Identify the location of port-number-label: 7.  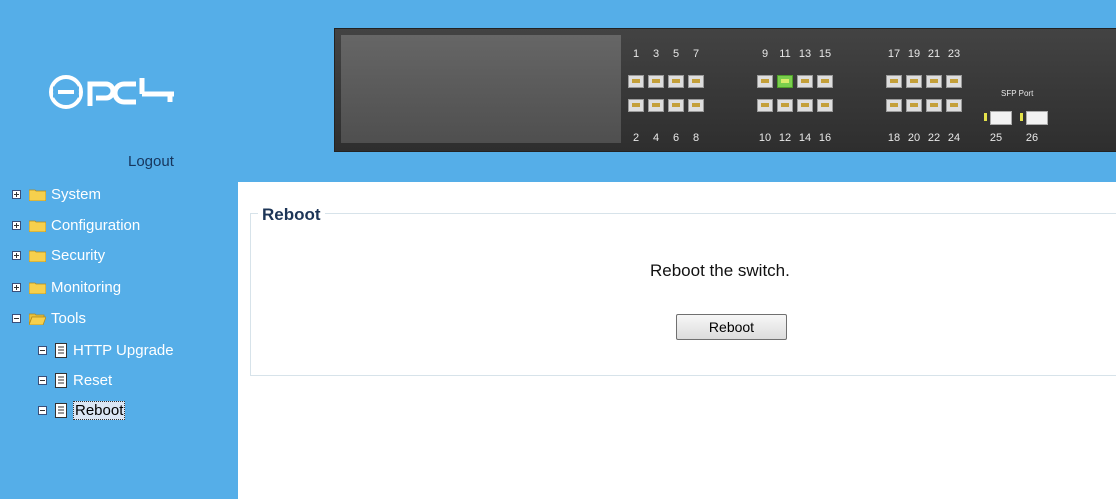
(696, 54).